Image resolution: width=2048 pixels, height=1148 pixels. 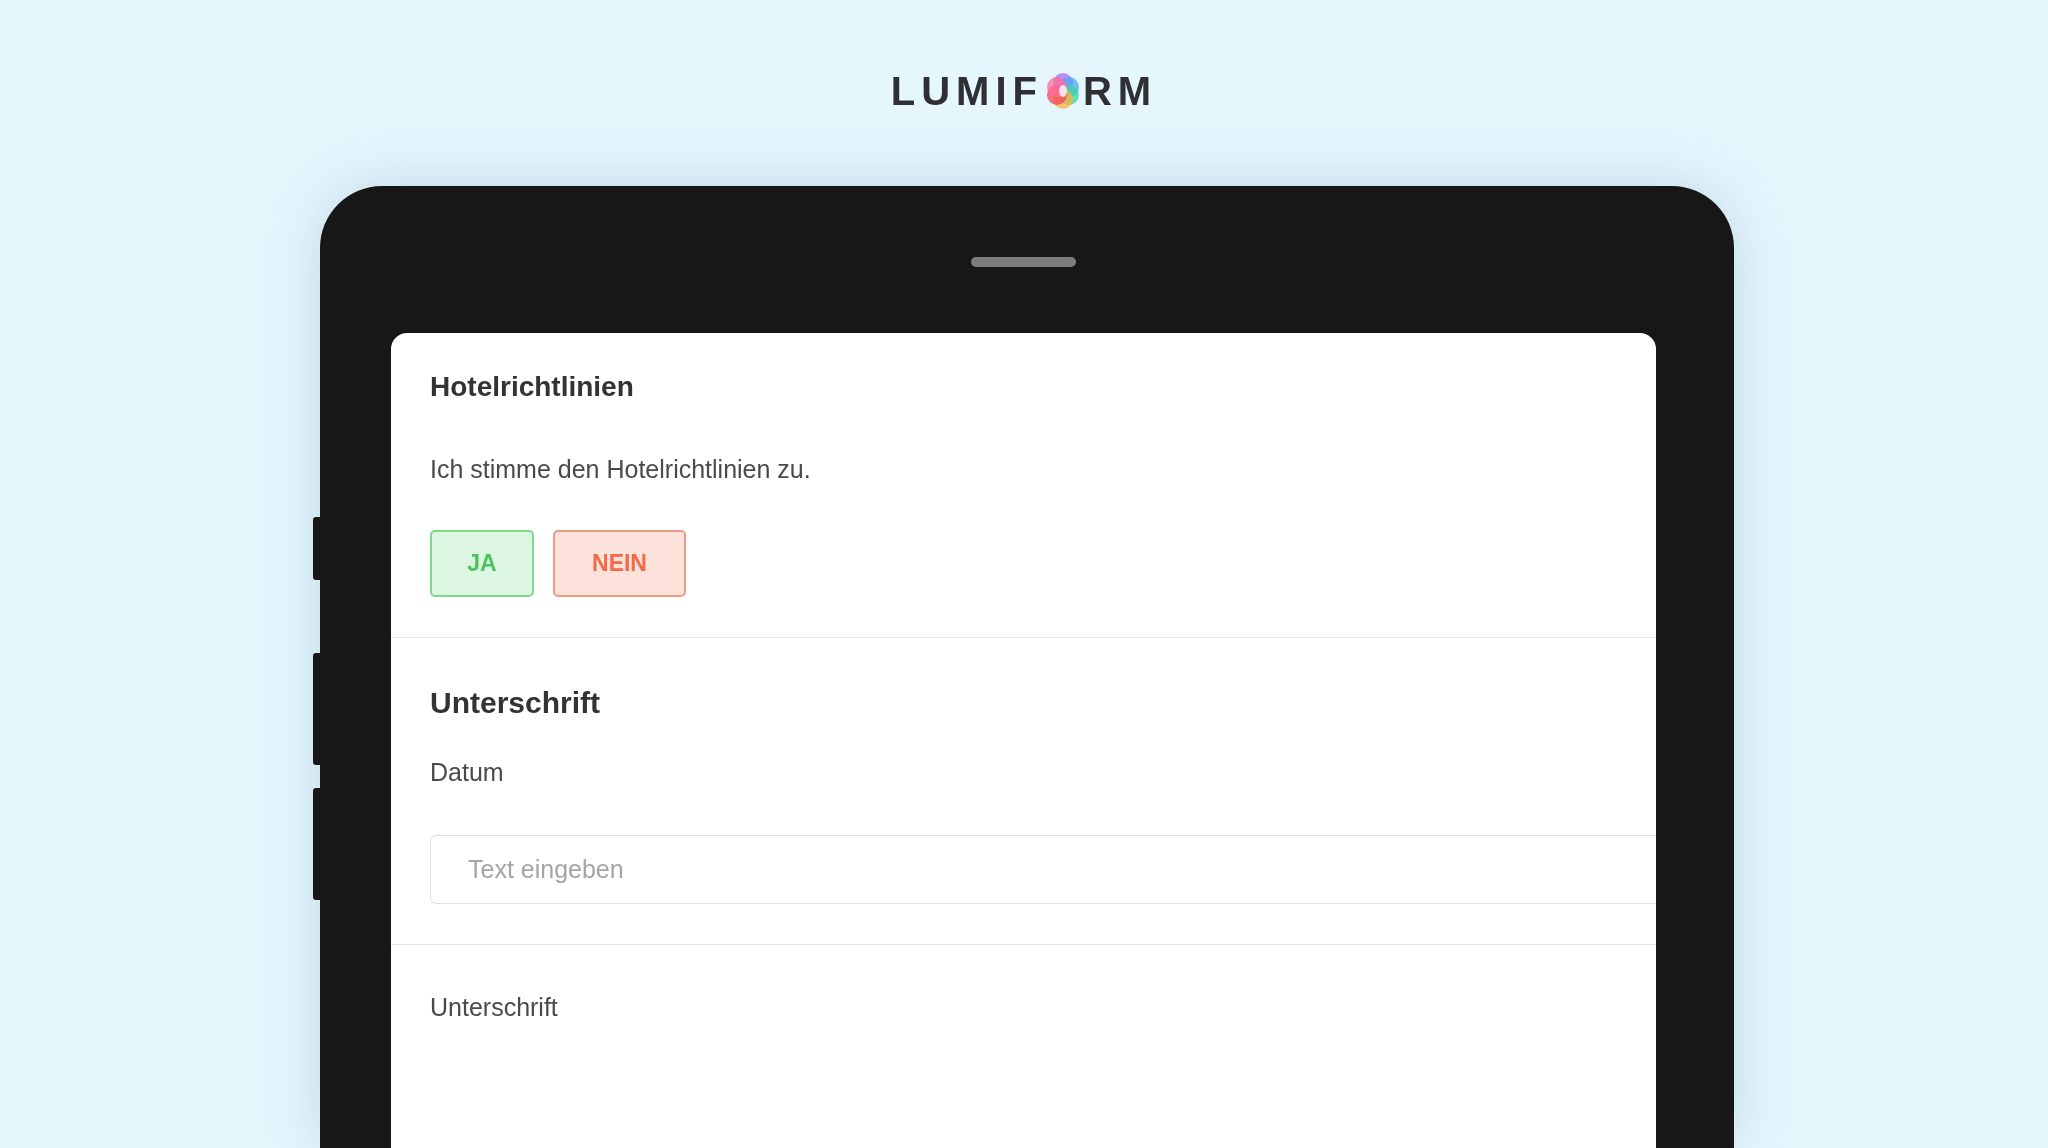 What do you see at coordinates (467, 772) in the screenshot?
I see `field-label: Datum` at bounding box center [467, 772].